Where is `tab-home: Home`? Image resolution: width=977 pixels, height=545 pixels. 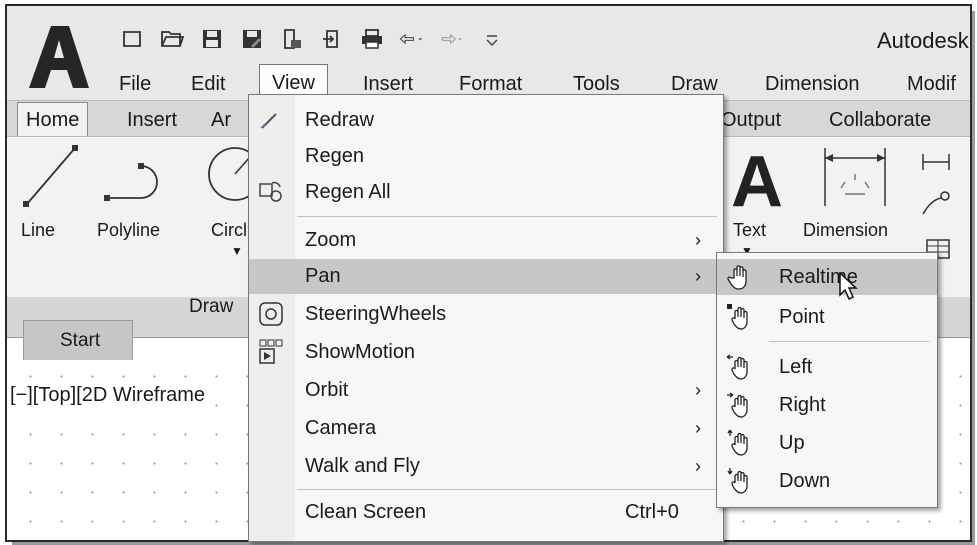
tab-home: Home is located at coordinates (53, 119).